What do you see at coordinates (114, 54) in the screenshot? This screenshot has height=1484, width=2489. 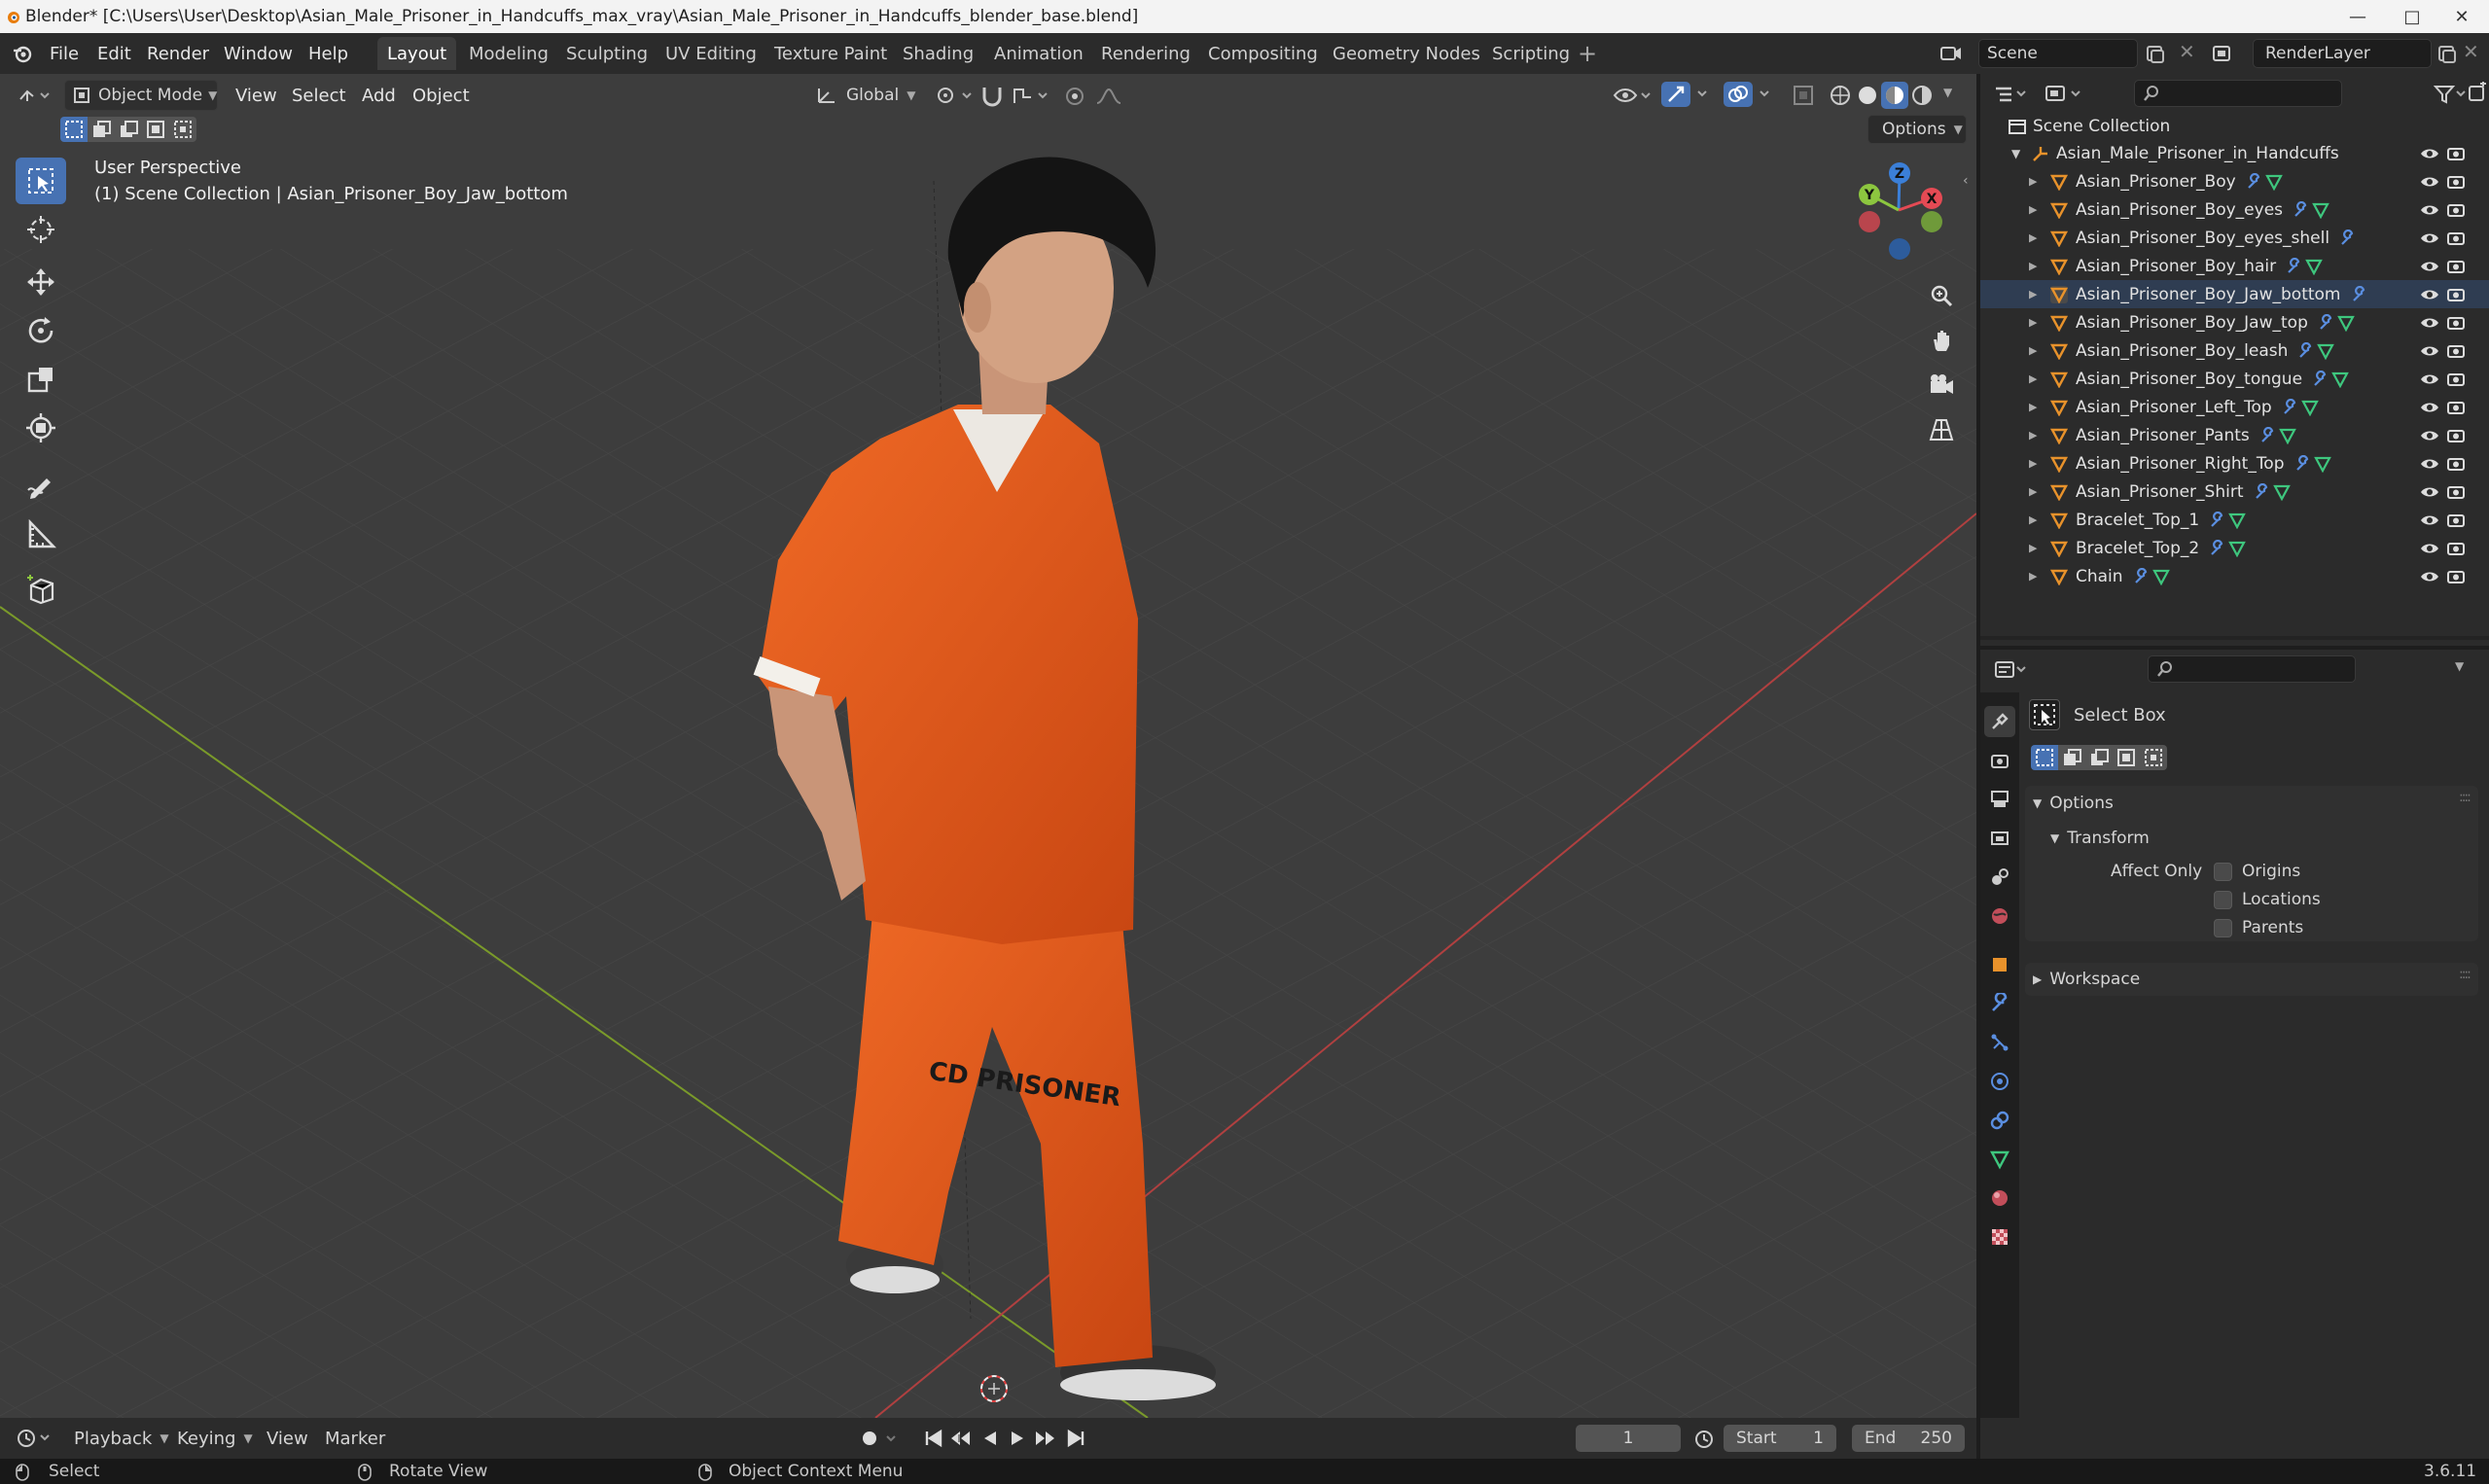 I see `menu-edit: Edit` at bounding box center [114, 54].